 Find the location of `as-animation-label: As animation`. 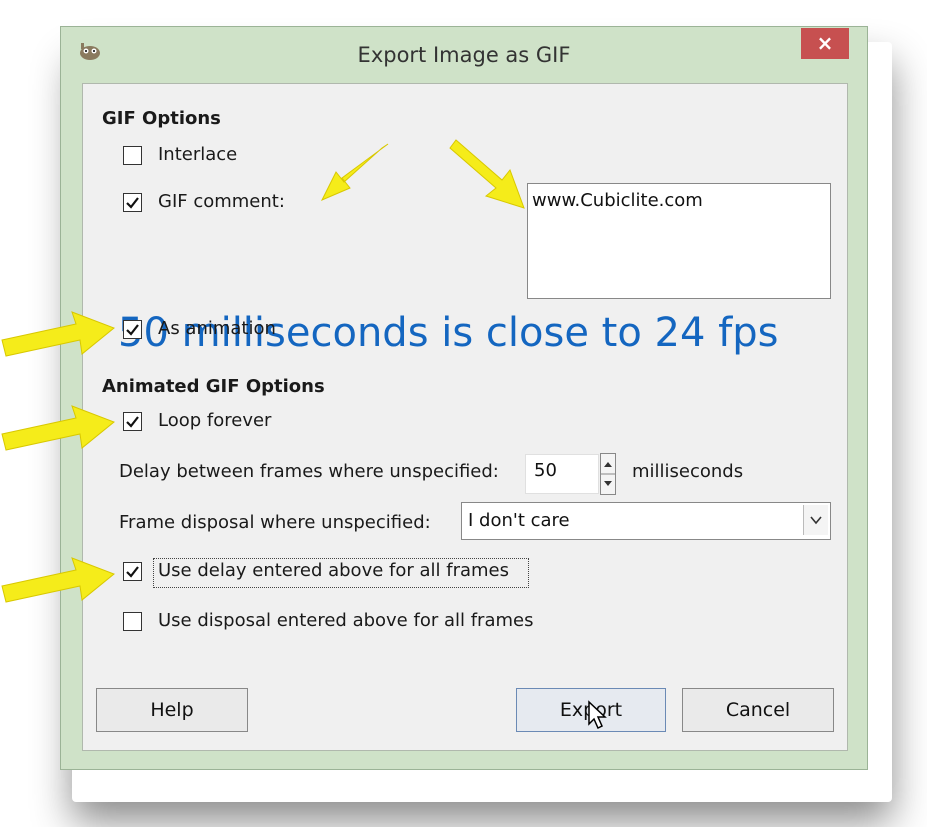

as-animation-label: As animation is located at coordinates (217, 328).